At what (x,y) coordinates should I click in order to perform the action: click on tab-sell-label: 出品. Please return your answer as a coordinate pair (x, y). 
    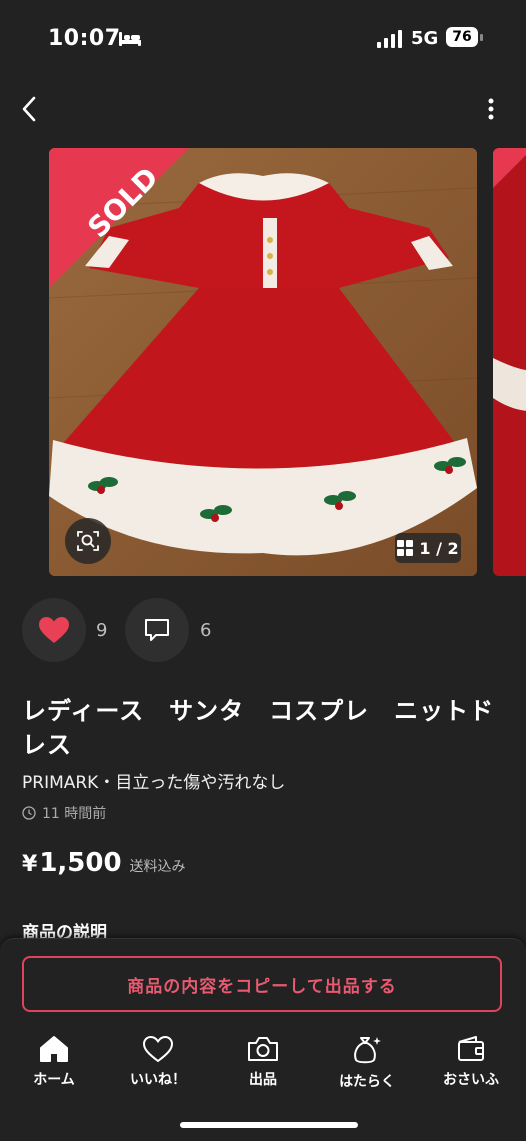
    Looking at the image, I should click on (263, 1080).